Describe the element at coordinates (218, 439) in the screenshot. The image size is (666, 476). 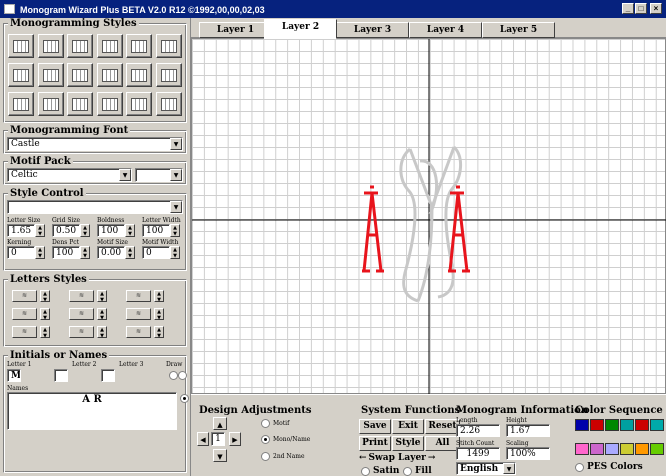
I see `adjust-stepper-value: 1` at that location.